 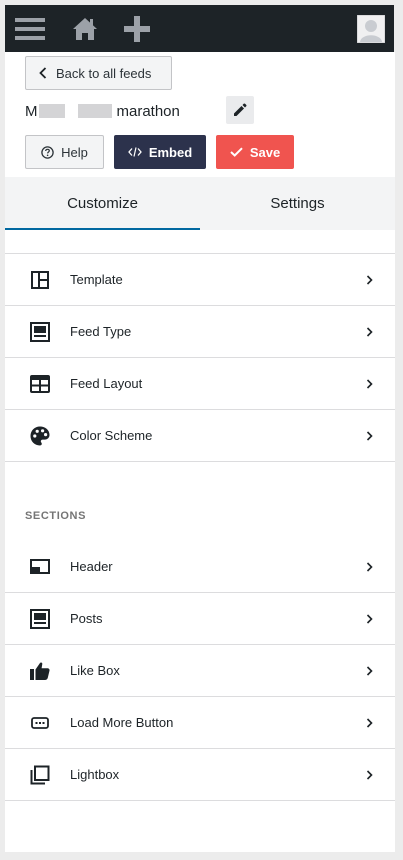 What do you see at coordinates (40, 775) in the screenshot?
I see `lightbox-icon` at bounding box center [40, 775].